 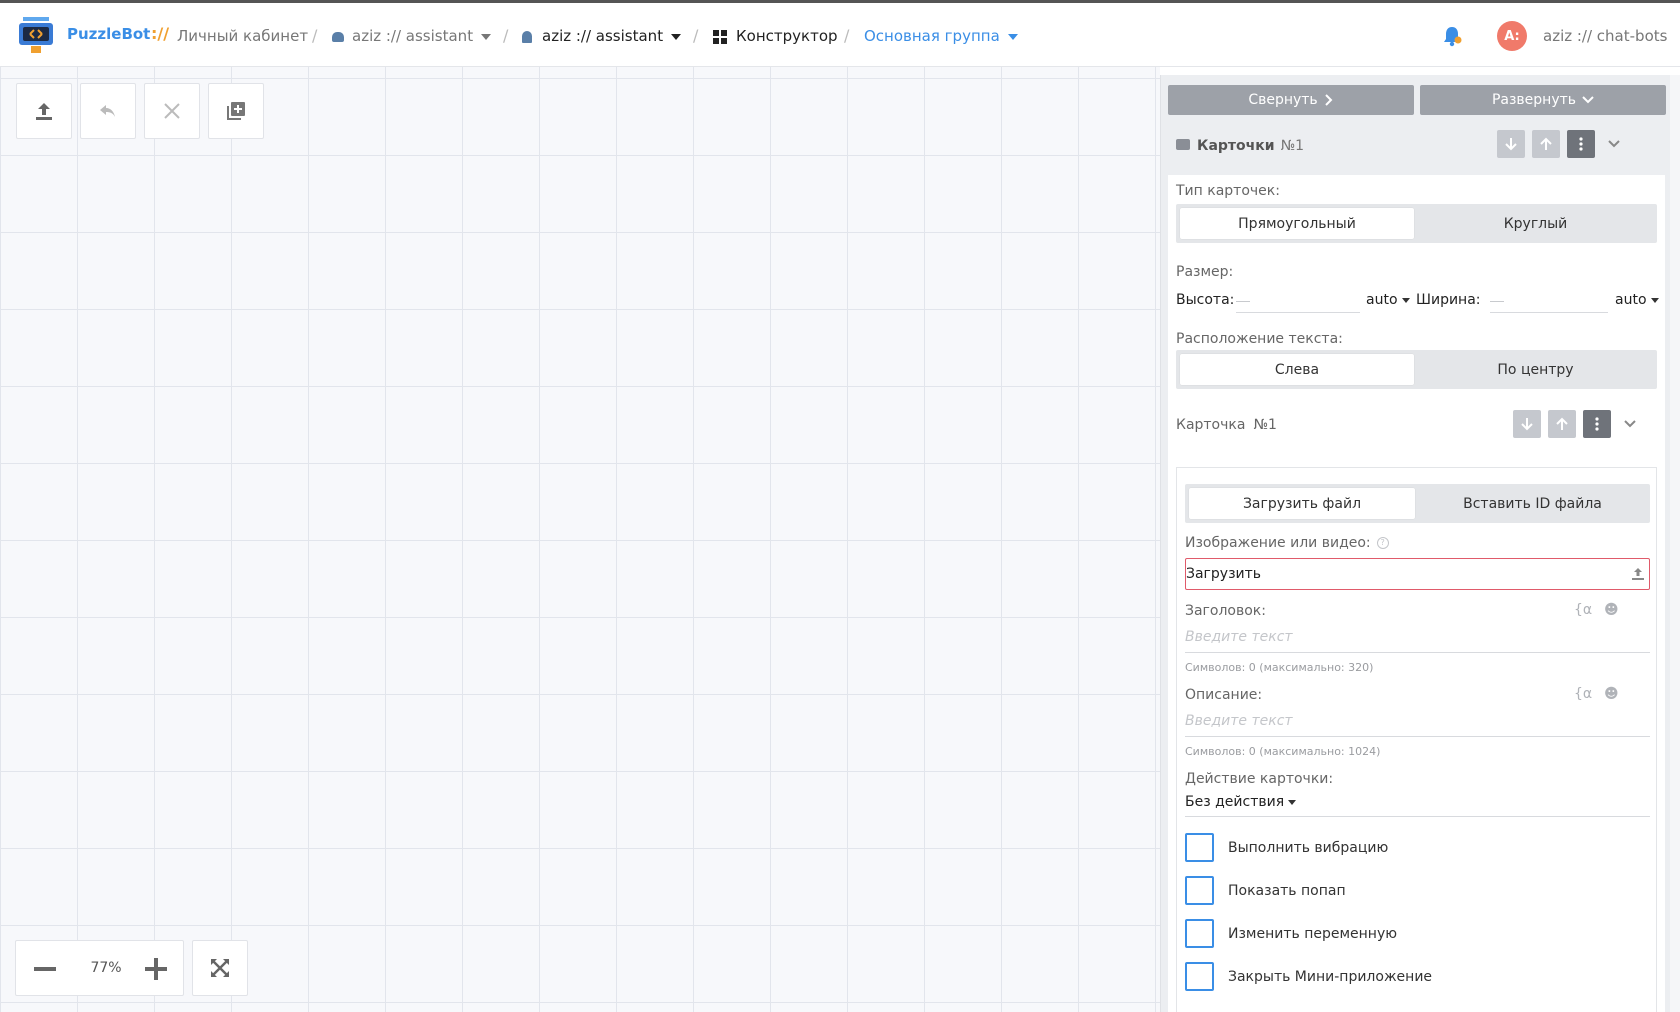 I want to click on card-type-switch: Прямоугольный Круглый, so click(x=1416, y=223).